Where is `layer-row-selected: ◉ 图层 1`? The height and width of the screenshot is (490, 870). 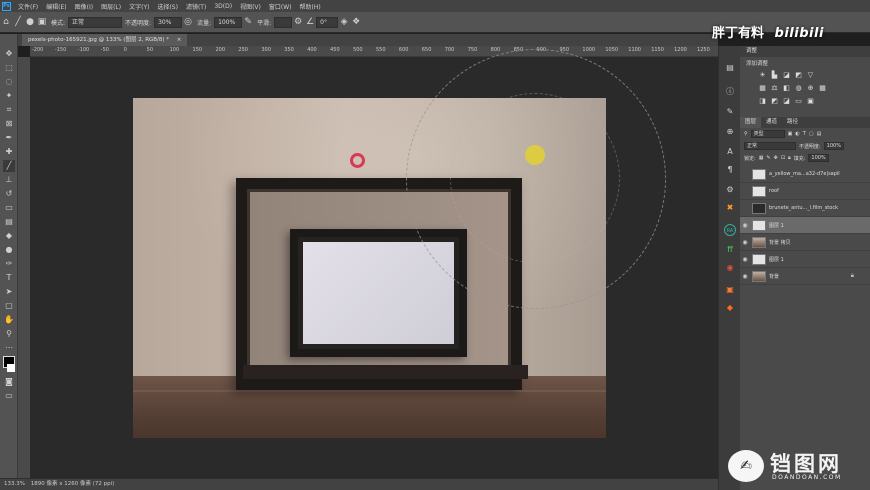
layer-row-selected: ◉ 图层 1 is located at coordinates (805, 225).